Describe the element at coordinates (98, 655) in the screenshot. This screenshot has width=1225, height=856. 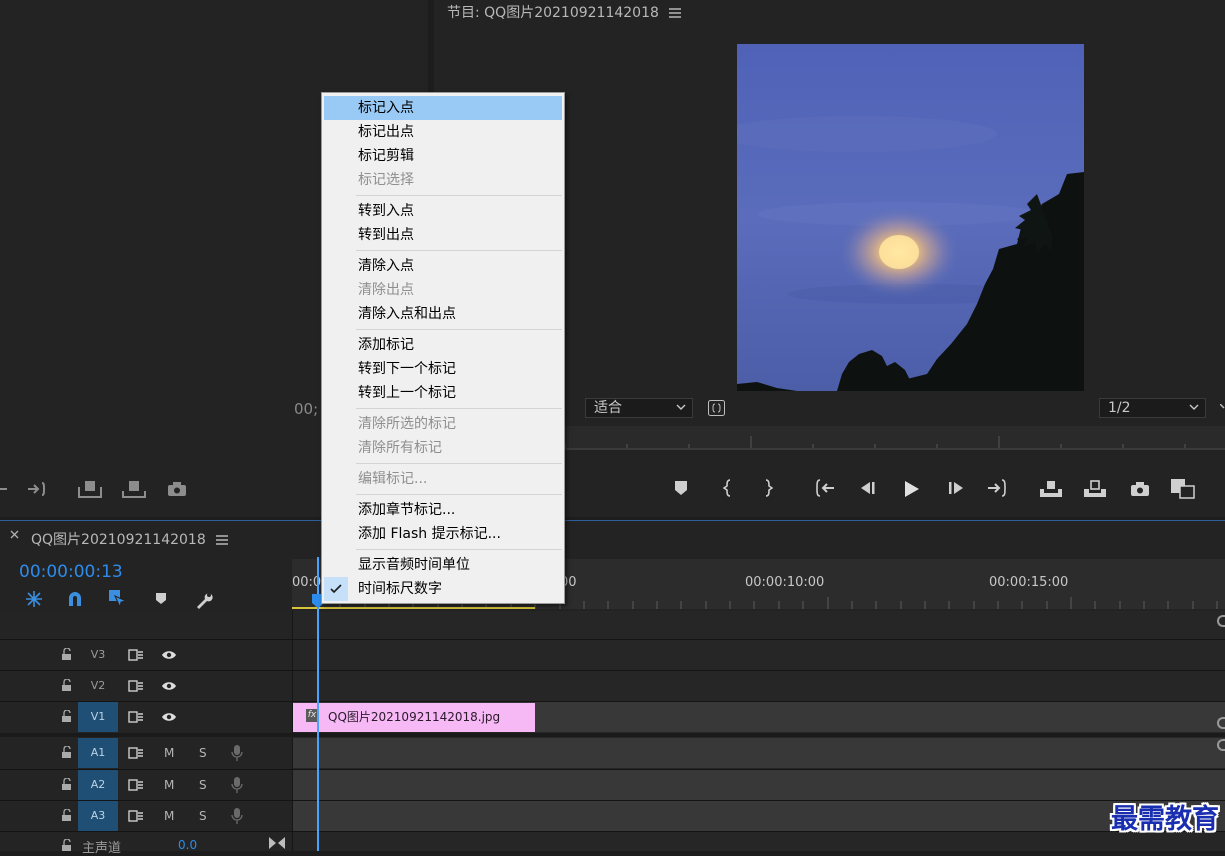
I see `track-v3-label: V3` at that location.